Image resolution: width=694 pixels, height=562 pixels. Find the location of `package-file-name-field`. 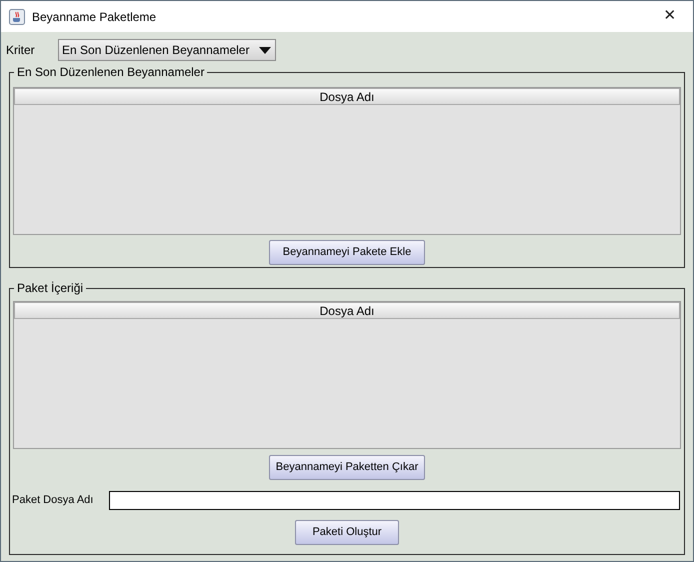

package-file-name-field is located at coordinates (394, 500).